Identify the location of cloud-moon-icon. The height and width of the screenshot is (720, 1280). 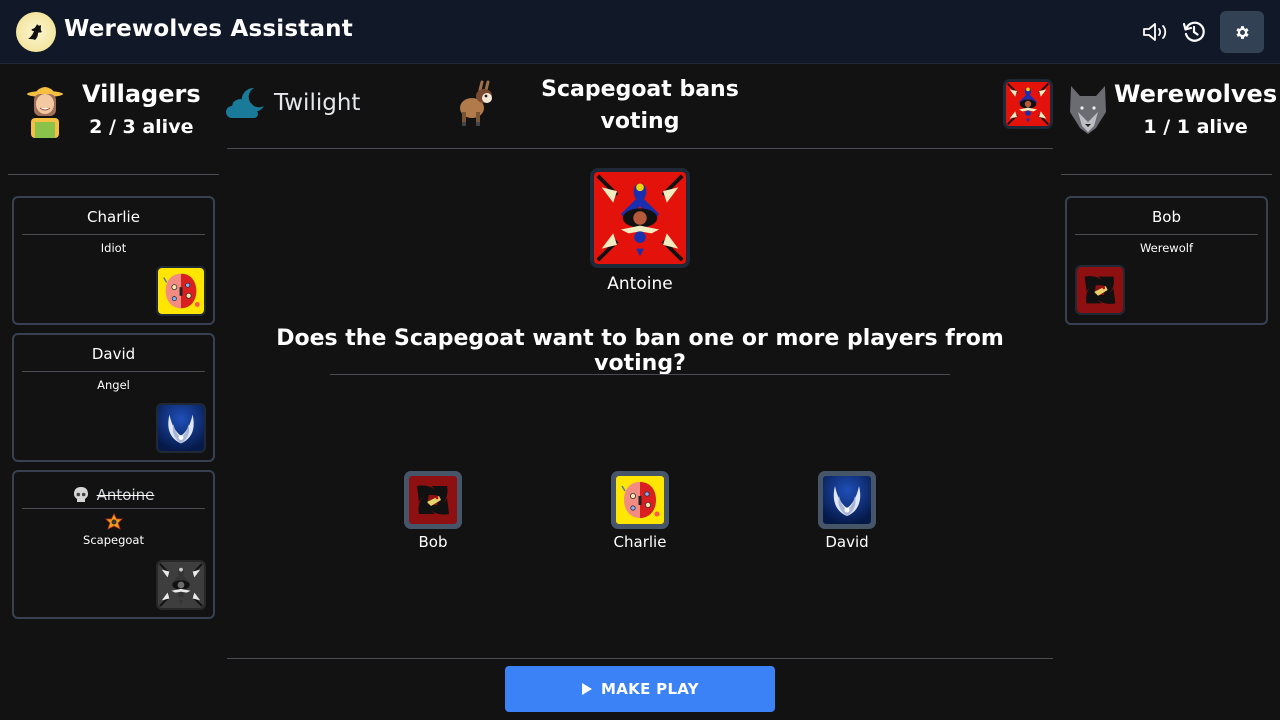
(245, 102).